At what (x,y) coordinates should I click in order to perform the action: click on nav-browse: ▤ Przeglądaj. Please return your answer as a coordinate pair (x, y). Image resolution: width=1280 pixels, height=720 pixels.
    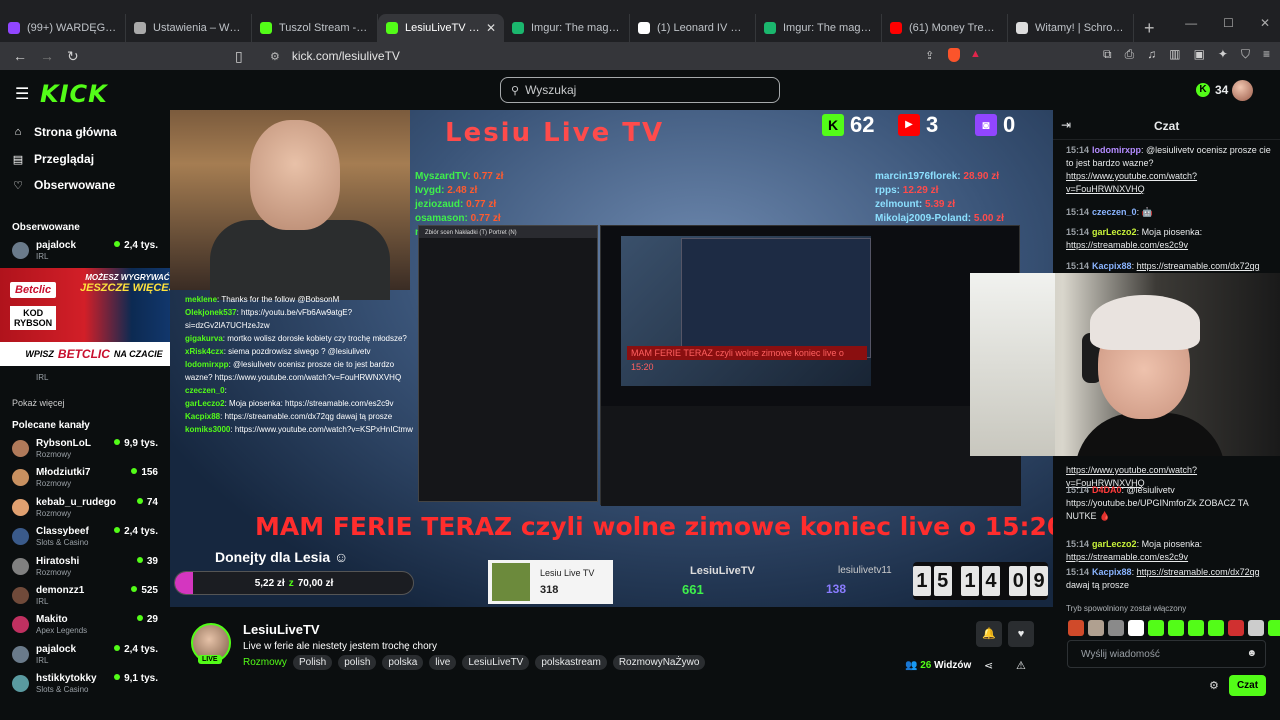
    Looking at the image, I should click on (53, 159).